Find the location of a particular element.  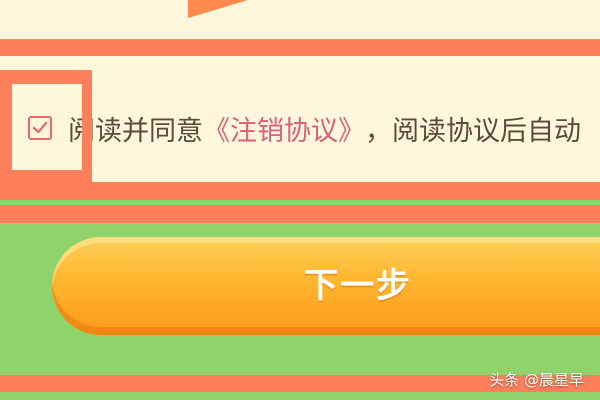

decorative-triangle is located at coordinates (218, 9).